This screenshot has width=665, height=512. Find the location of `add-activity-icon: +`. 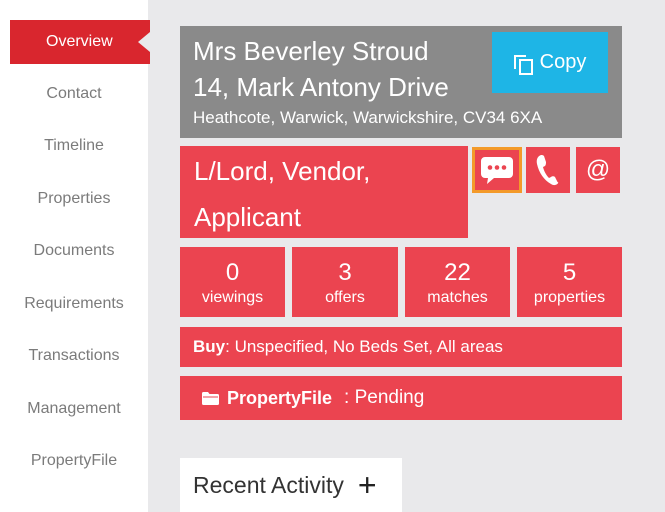

add-activity-icon: + is located at coordinates (367, 485).